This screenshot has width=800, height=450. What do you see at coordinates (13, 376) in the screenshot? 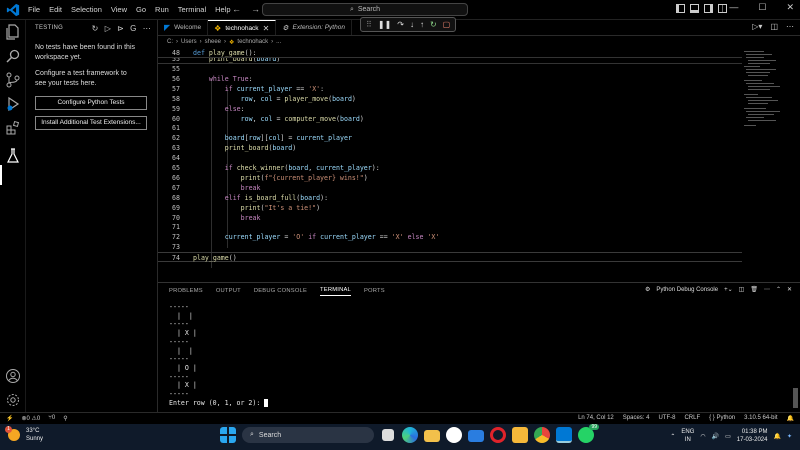
I see `accounts-icon` at bounding box center [13, 376].